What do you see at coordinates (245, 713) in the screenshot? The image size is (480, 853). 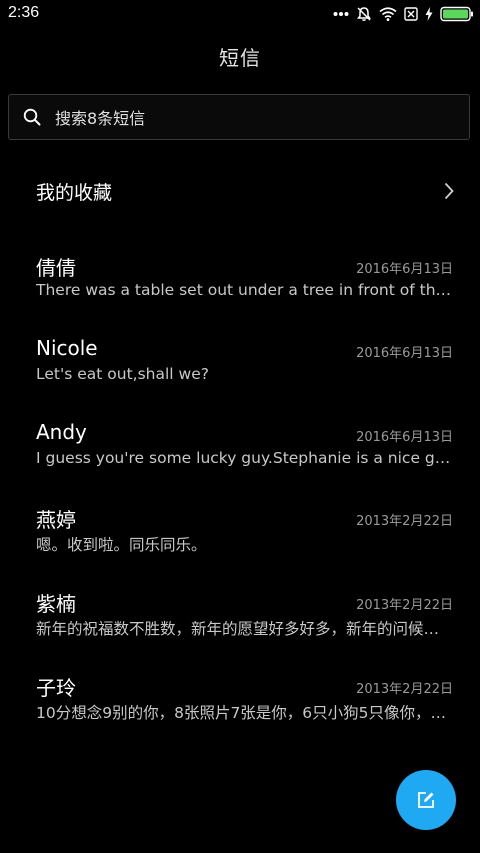 I see `thread-preview: 10分想念9别的你，8张照片7张是你，6只小狗5只像你，4季` at bounding box center [245, 713].